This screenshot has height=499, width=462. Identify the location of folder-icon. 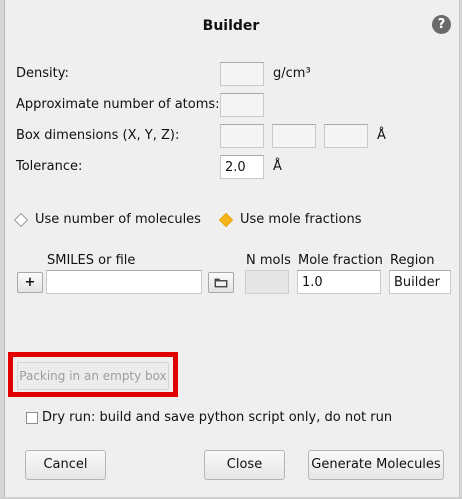
(221, 283).